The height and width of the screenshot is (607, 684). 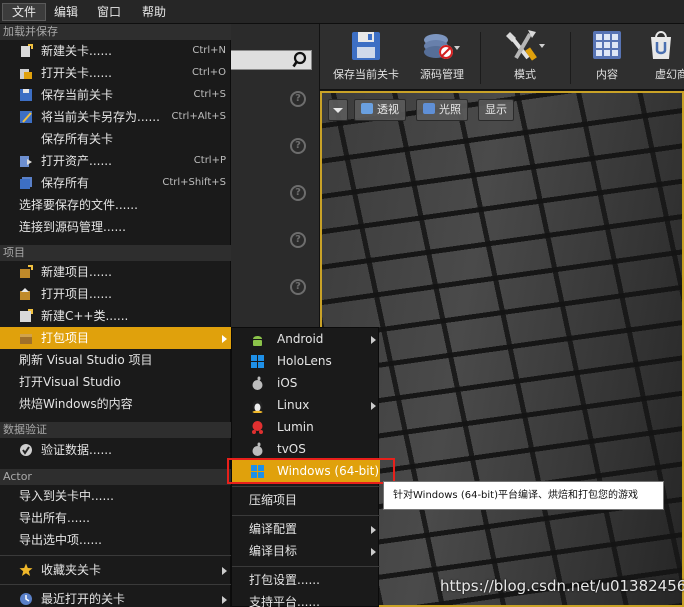 I want to click on open-level-item: 打开关卡...... Ctrl+O, so click(x=115, y=73).